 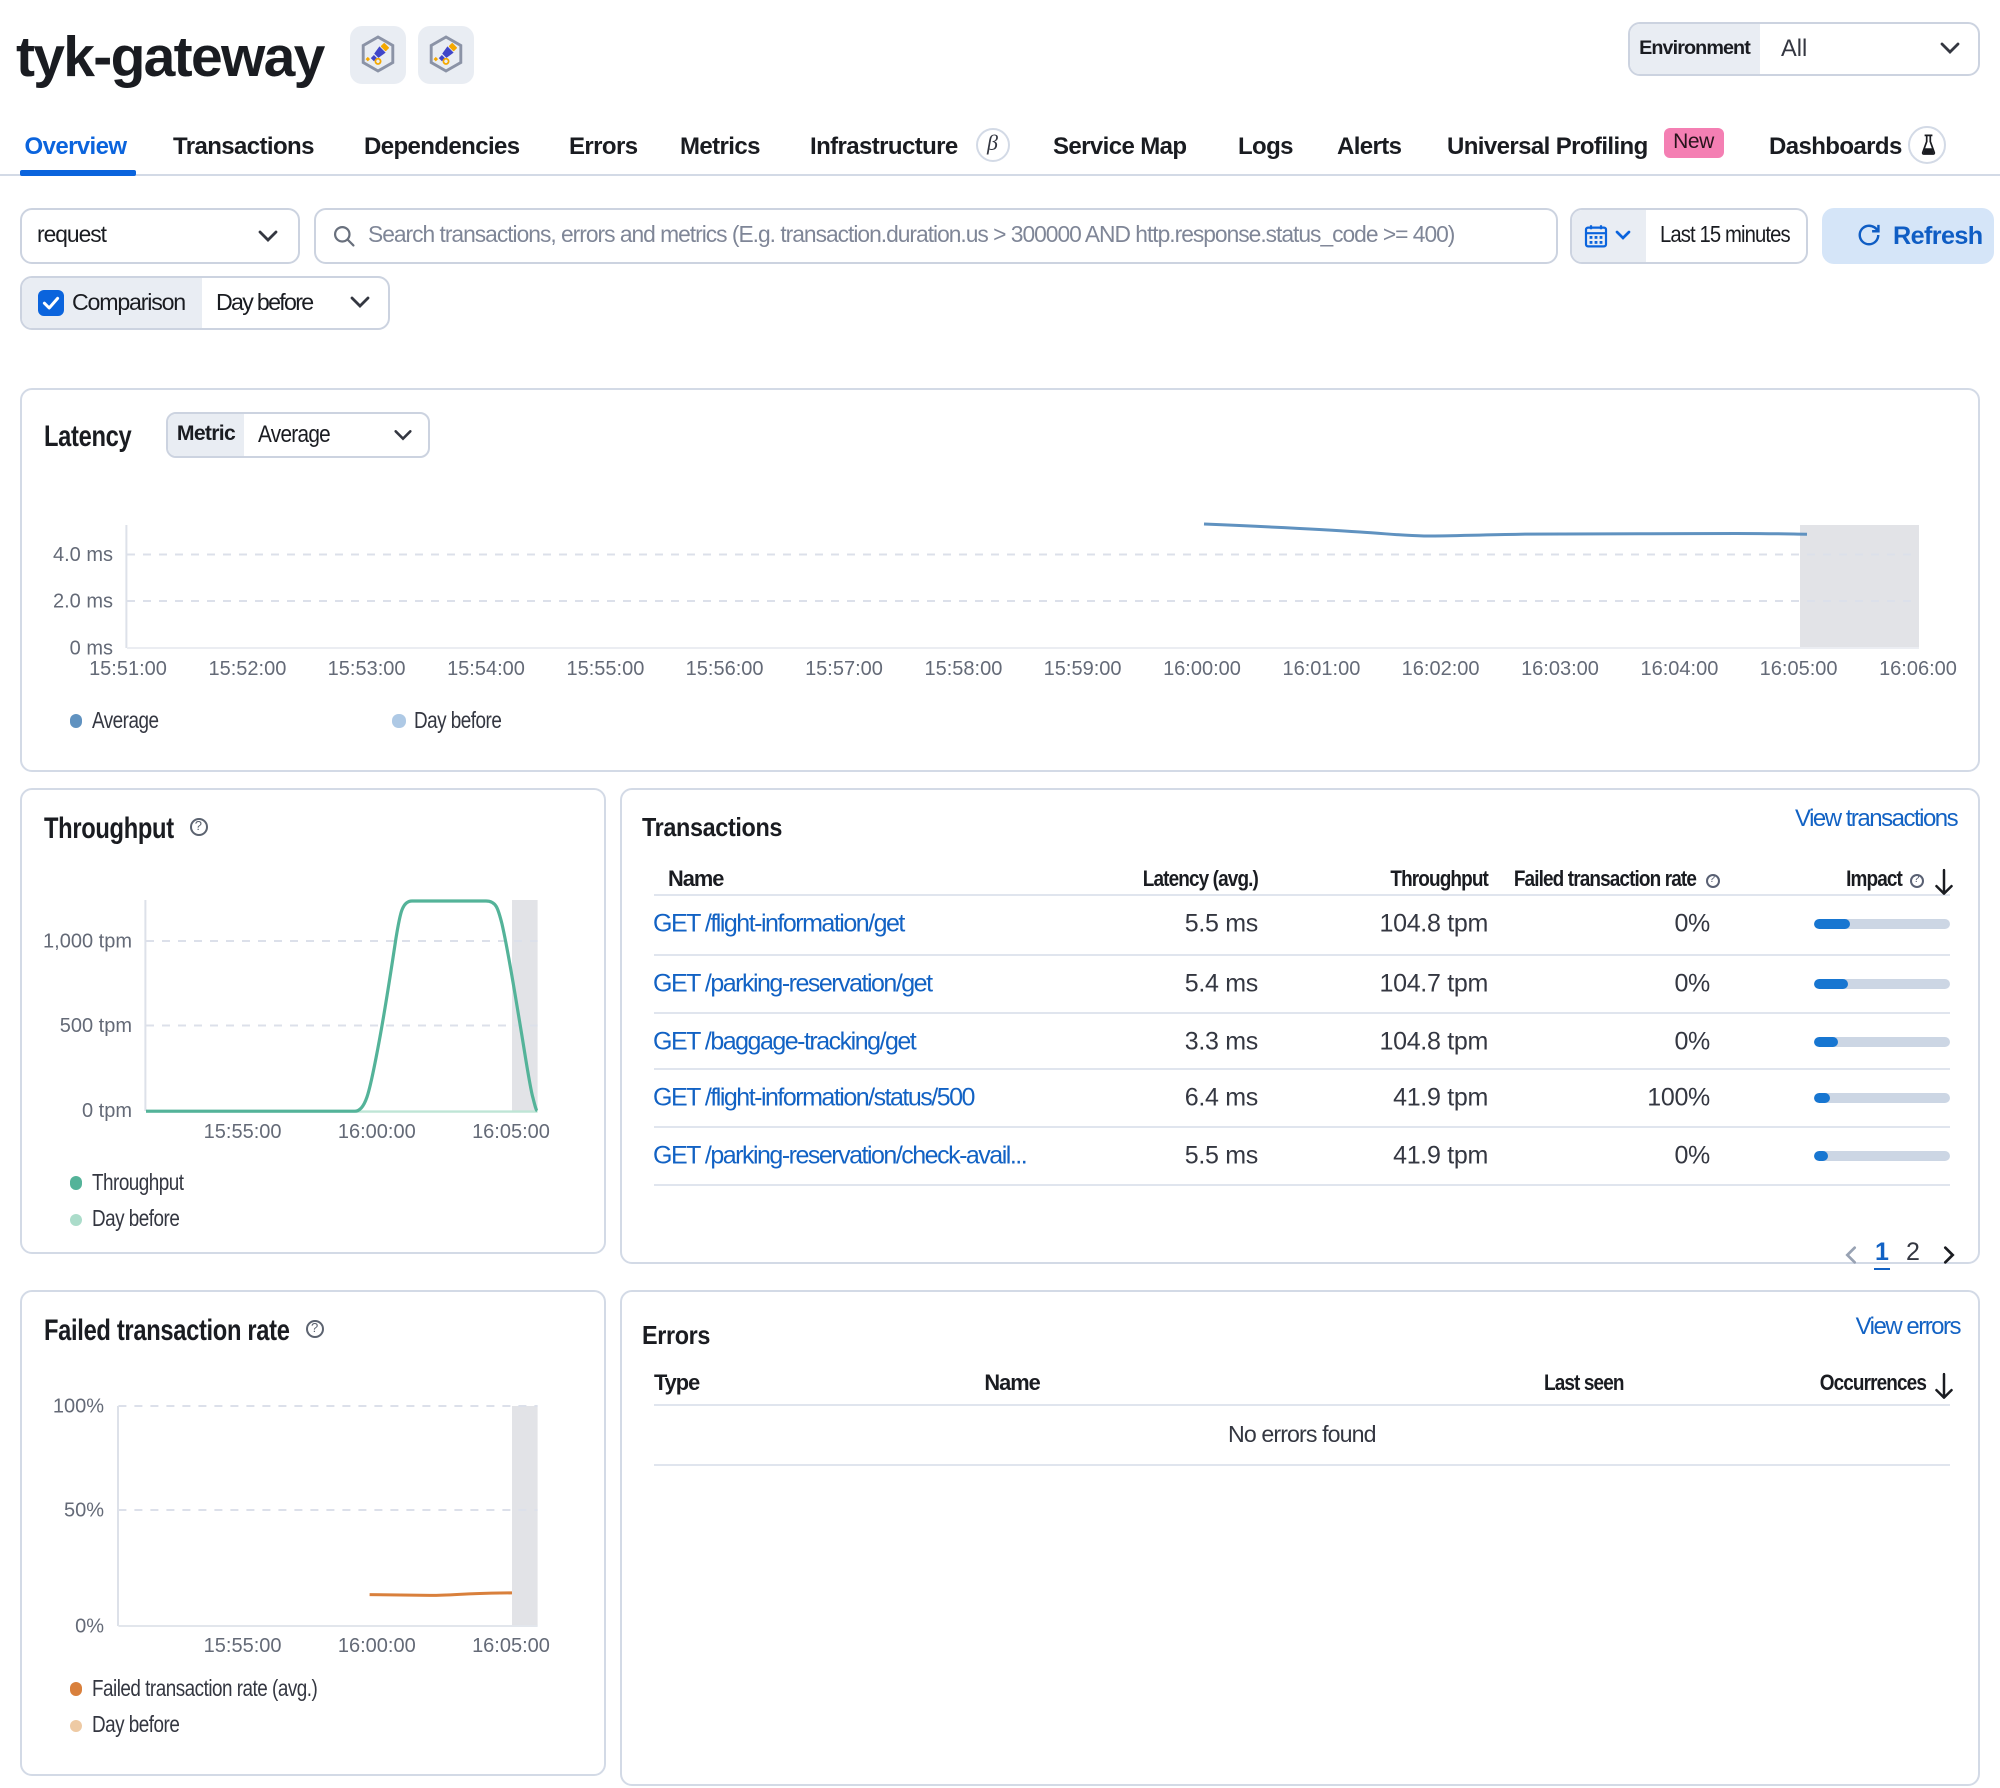 What do you see at coordinates (128, 669) in the screenshot?
I see `svg-text: 15:51:00` at bounding box center [128, 669].